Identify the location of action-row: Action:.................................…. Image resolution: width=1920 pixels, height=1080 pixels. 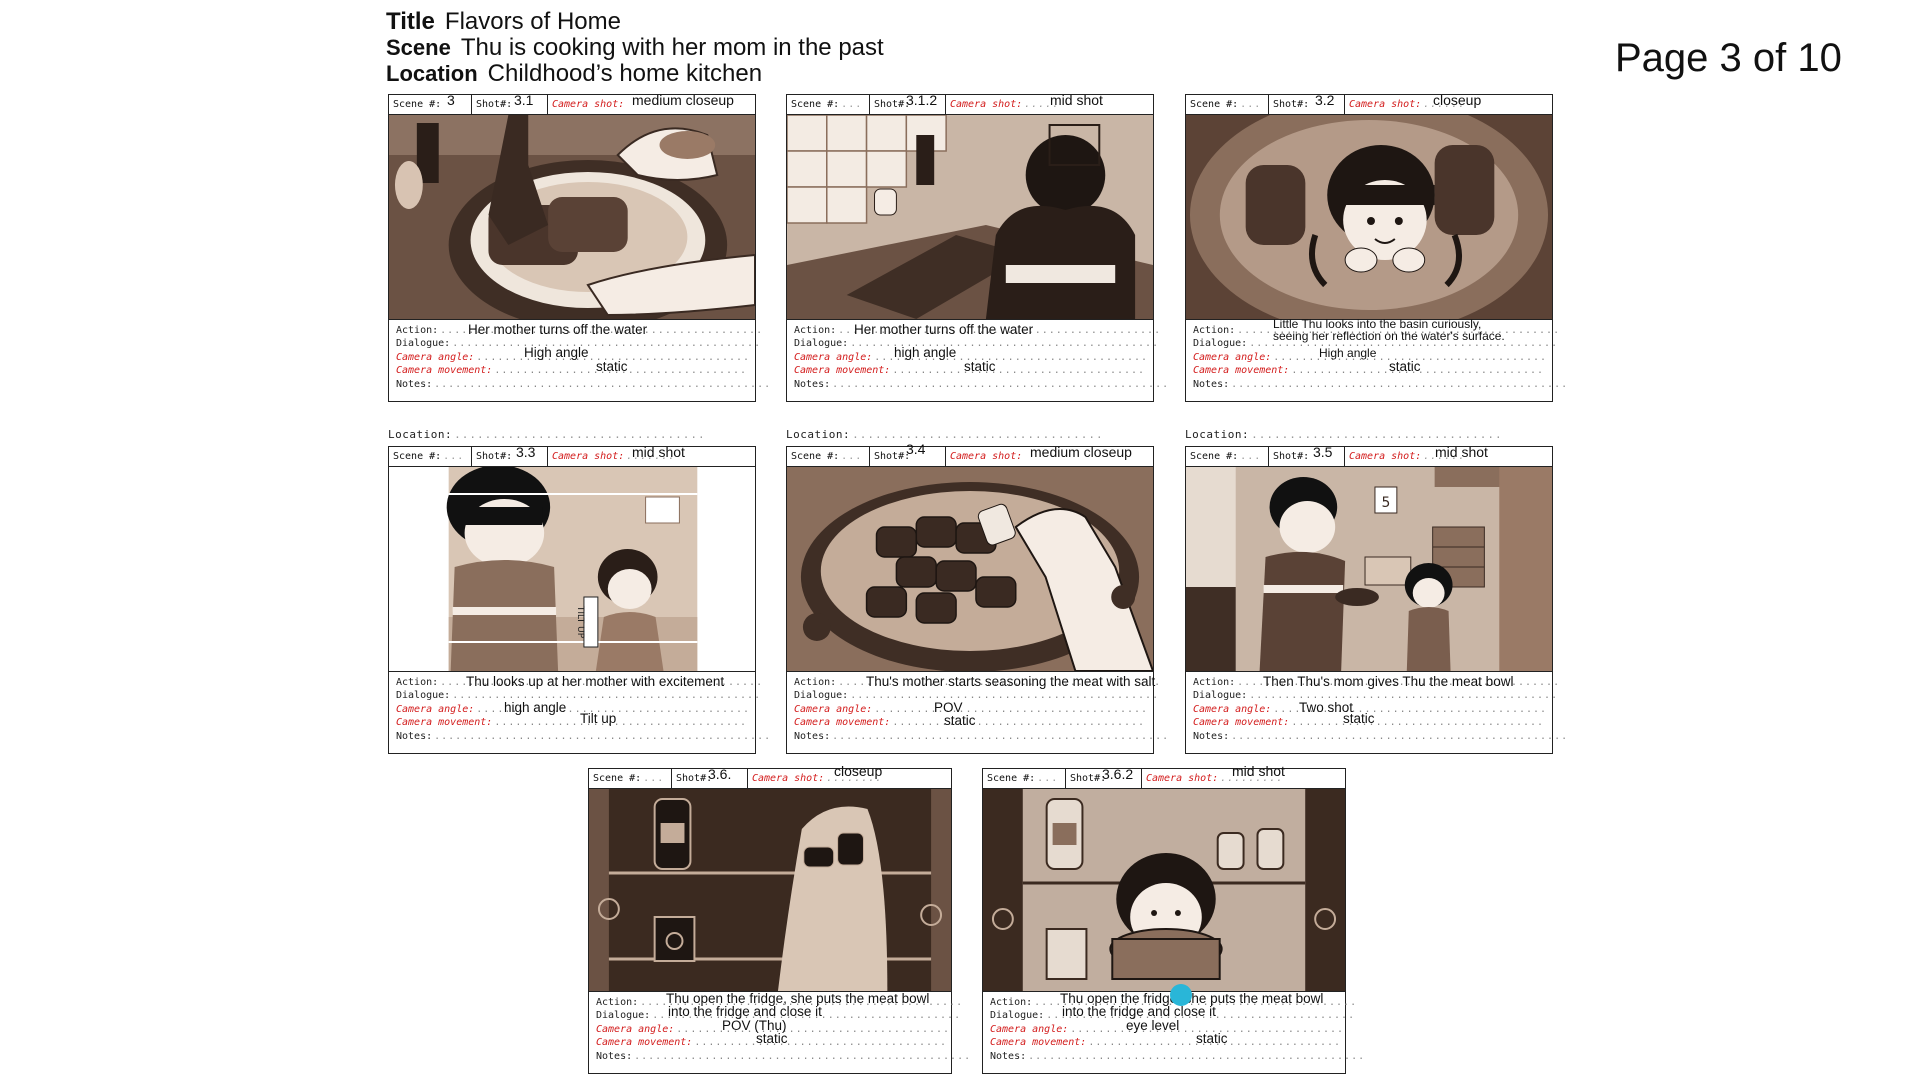
(978, 329).